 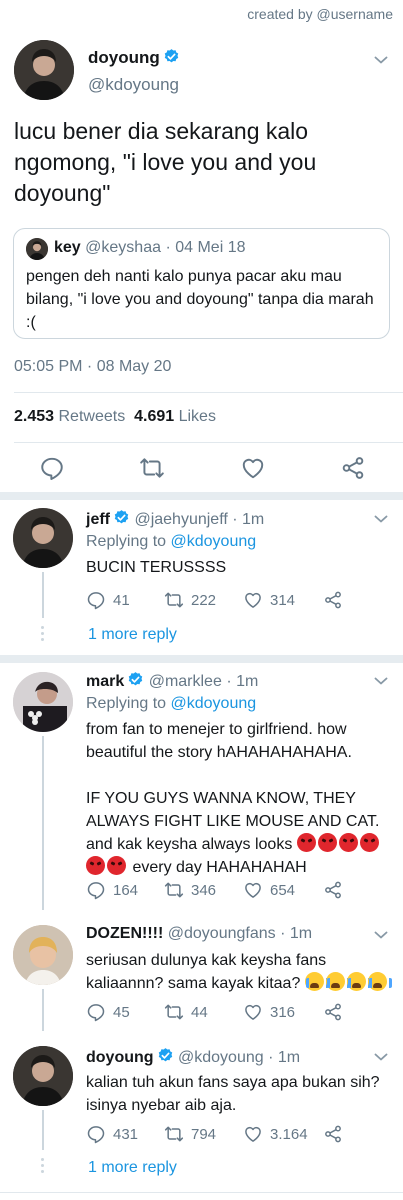 I want to click on retweet-count: 346, so click(x=204, y=890).